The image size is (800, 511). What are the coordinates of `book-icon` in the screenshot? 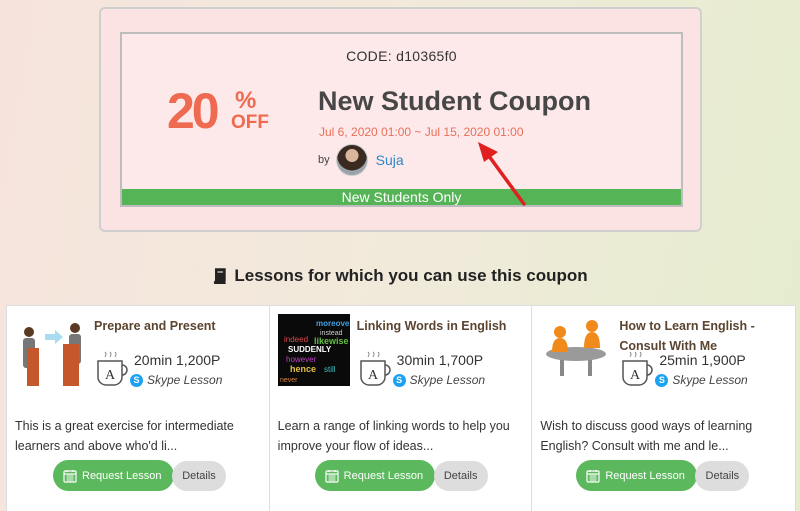 It's located at (220, 276).